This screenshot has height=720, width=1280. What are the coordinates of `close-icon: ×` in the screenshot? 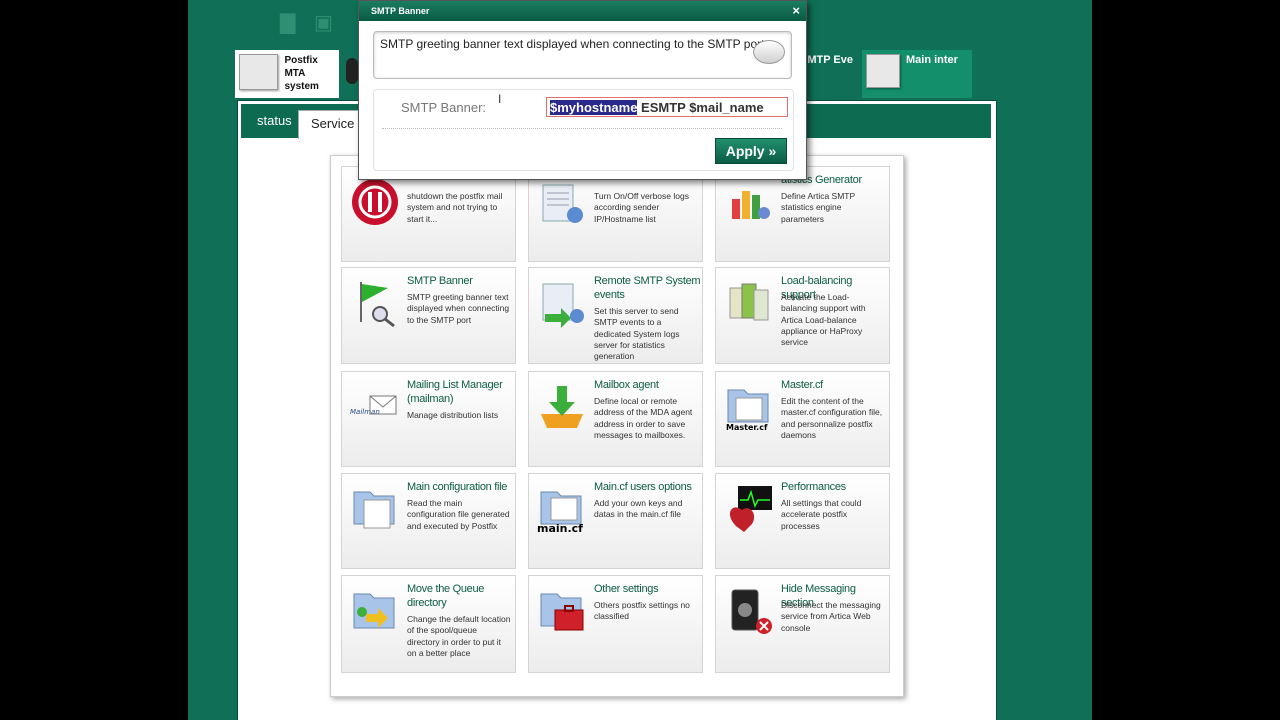 It's located at (796, 10).